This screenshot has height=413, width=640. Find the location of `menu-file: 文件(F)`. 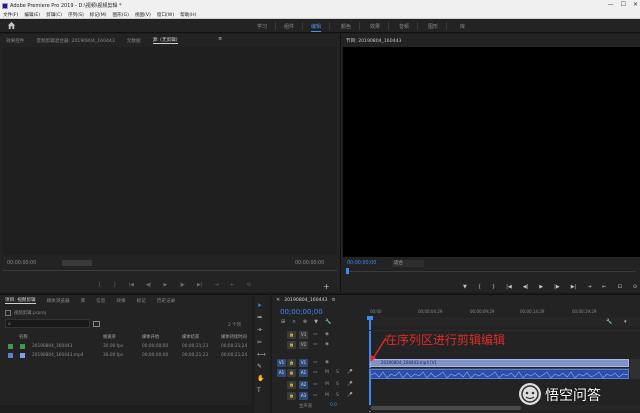

menu-file: 文件(F) is located at coordinates (10, 15).